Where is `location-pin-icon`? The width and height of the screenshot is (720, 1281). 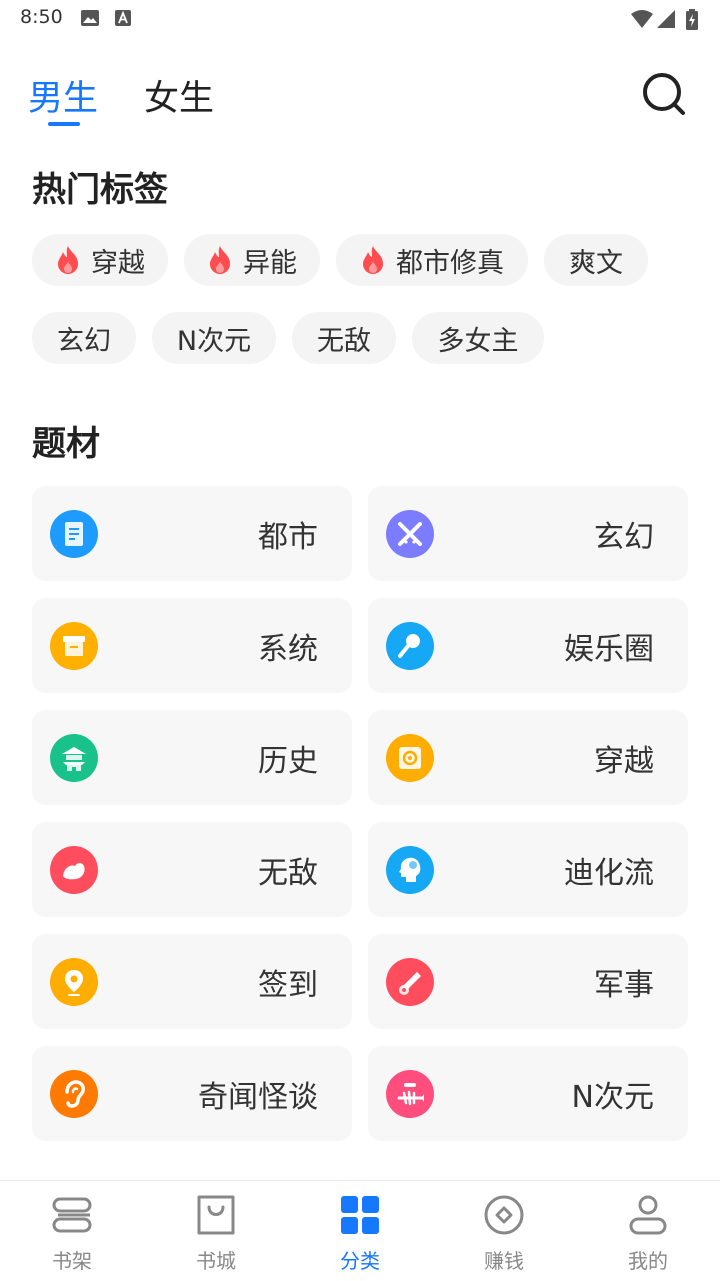
location-pin-icon is located at coordinates (74, 982).